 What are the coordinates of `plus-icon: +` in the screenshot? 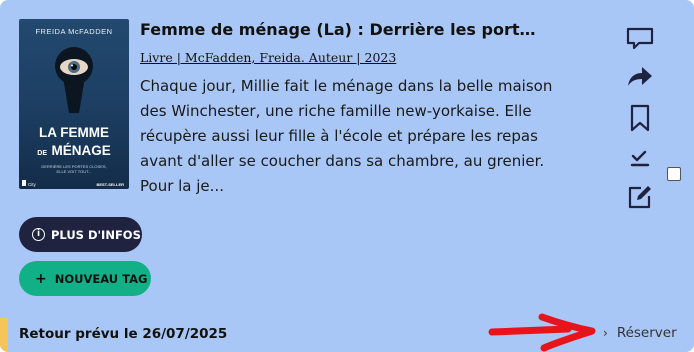 It's located at (41, 278).